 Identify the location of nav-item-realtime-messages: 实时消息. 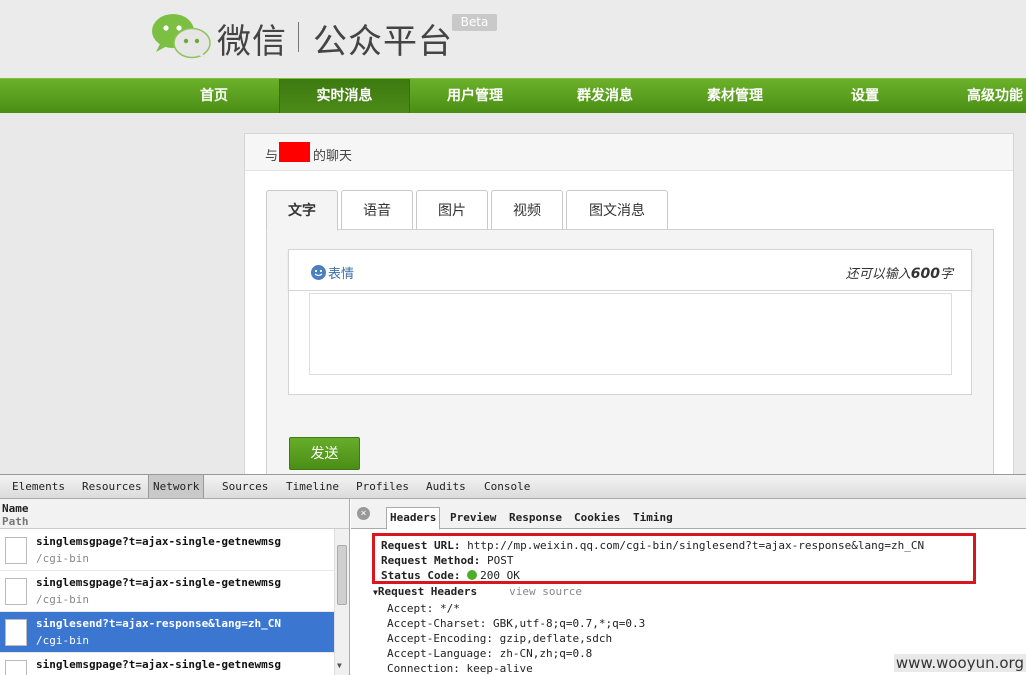
(344, 96).